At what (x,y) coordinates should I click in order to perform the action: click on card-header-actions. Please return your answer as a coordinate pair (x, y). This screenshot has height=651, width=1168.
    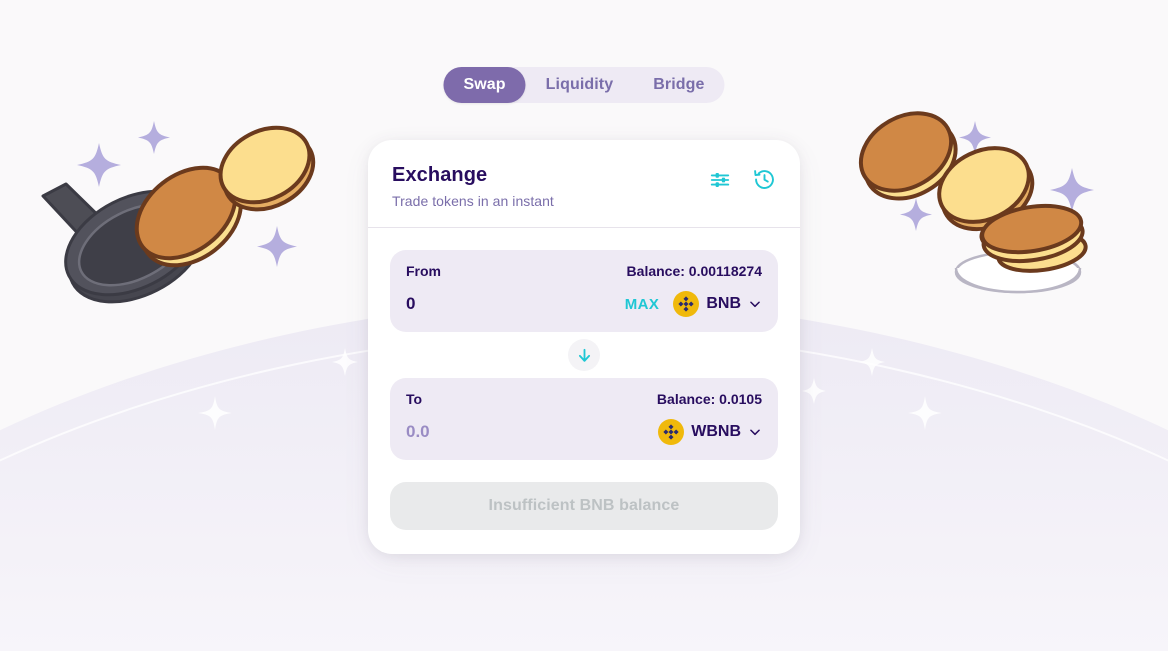
    Looking at the image, I should click on (742, 177).